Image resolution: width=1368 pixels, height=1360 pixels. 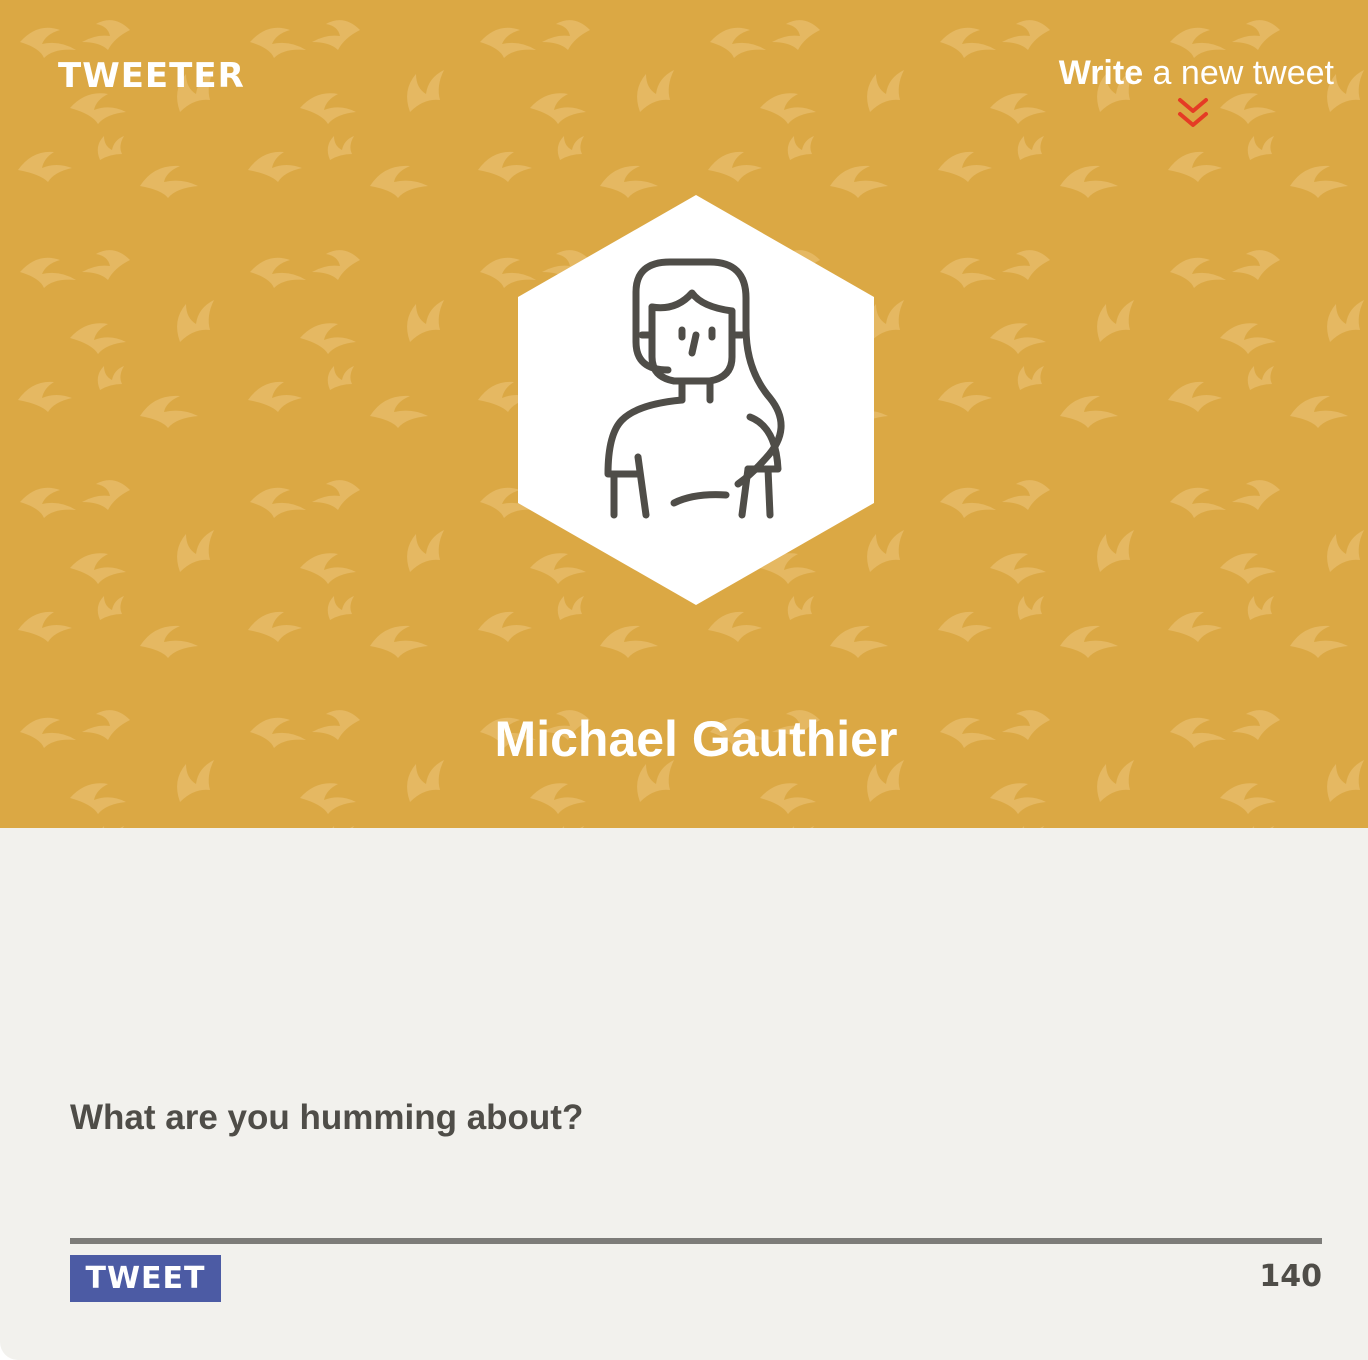 What do you see at coordinates (1238, 73) in the screenshot?
I see `write-link-rest: a new tweet` at bounding box center [1238, 73].